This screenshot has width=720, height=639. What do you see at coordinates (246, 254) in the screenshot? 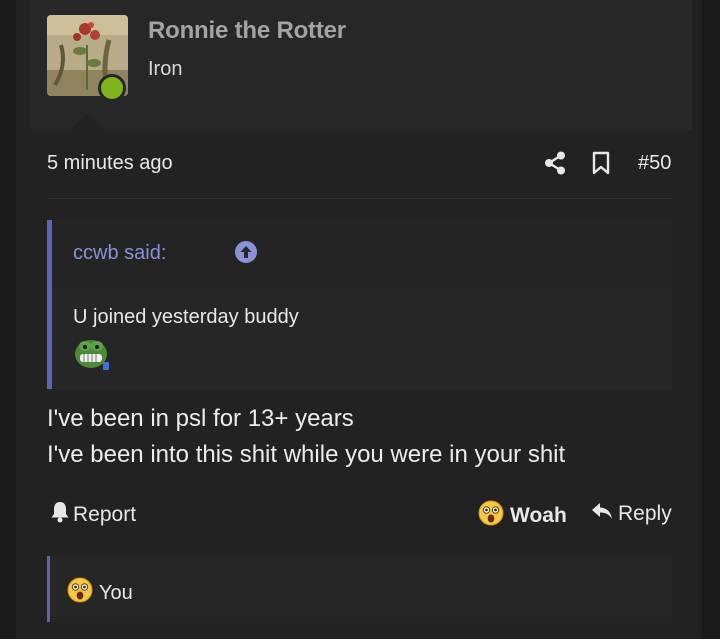
I see `jump-to-quote-icon` at bounding box center [246, 254].